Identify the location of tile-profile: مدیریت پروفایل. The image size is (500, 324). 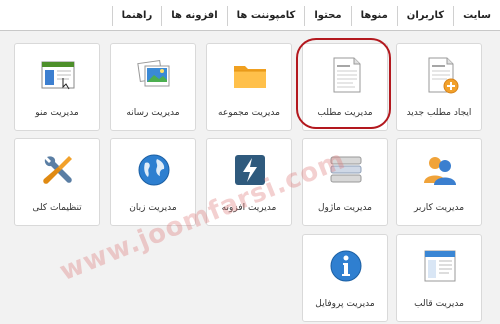
(345, 278).